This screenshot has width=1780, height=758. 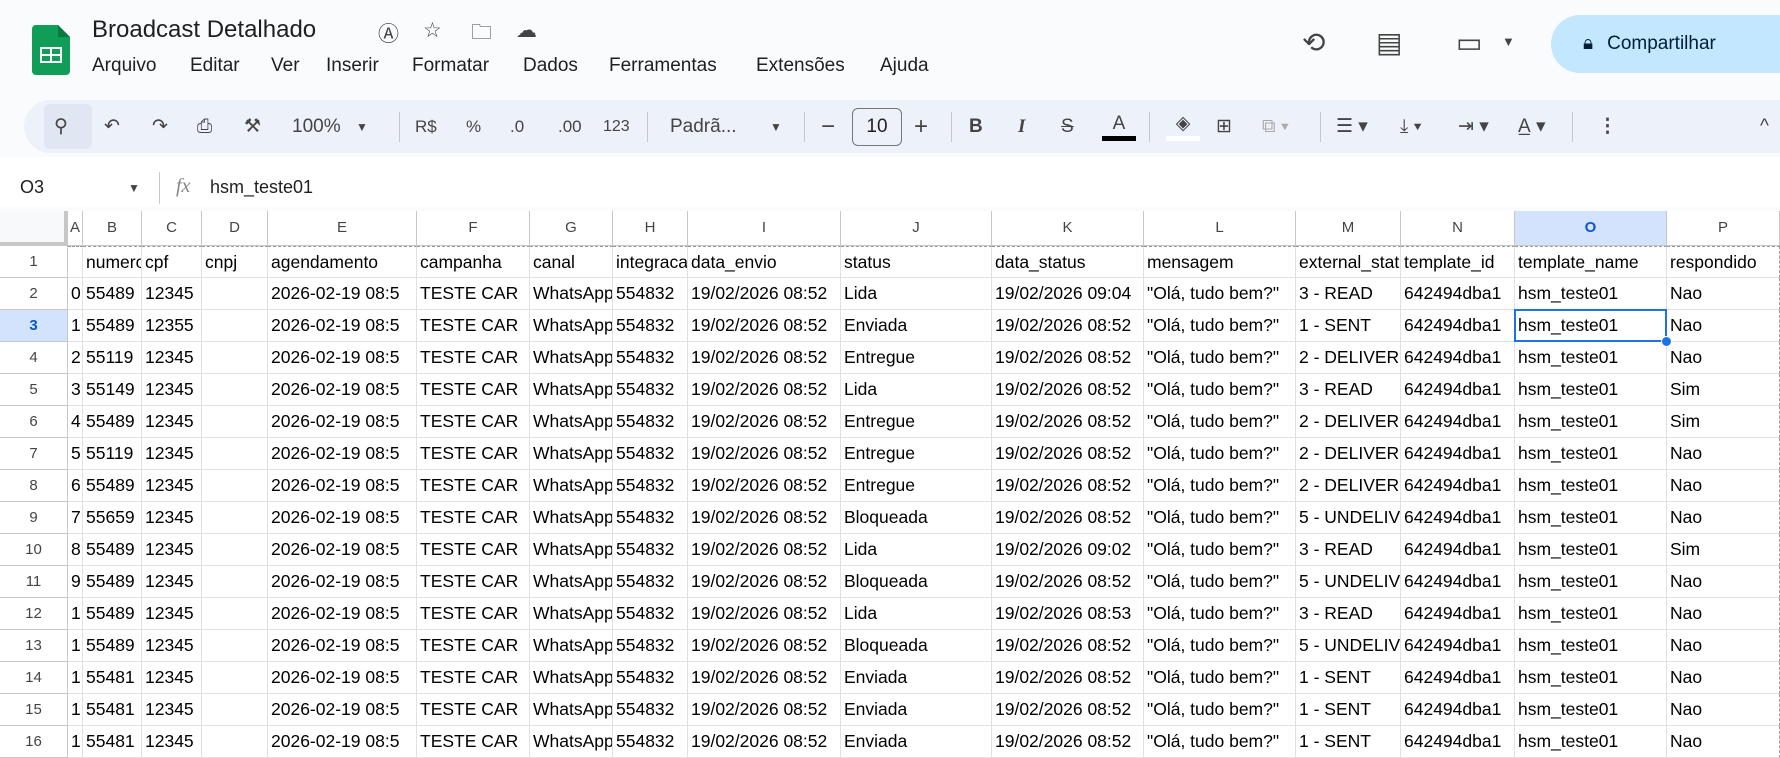 What do you see at coordinates (51, 50) in the screenshot?
I see `sheets-logo` at bounding box center [51, 50].